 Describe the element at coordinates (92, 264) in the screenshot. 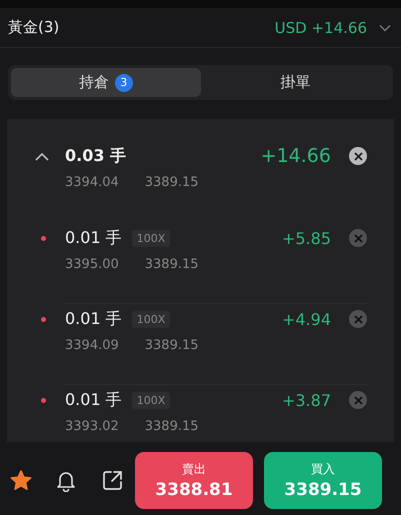

I see `open-price: 3395.00` at that location.